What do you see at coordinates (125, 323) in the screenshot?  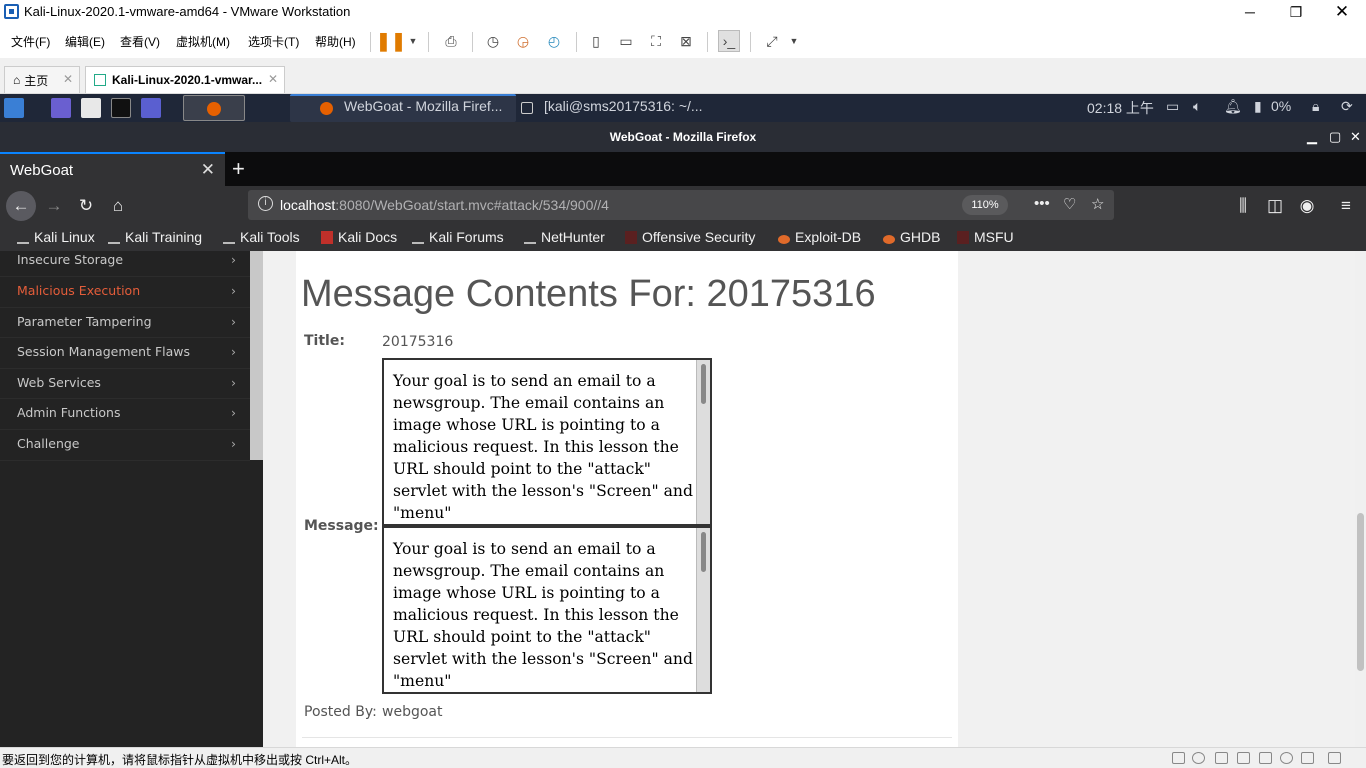 I see `sidebar-item-parameter-tampering: Parameter Tampering ›` at bounding box center [125, 323].